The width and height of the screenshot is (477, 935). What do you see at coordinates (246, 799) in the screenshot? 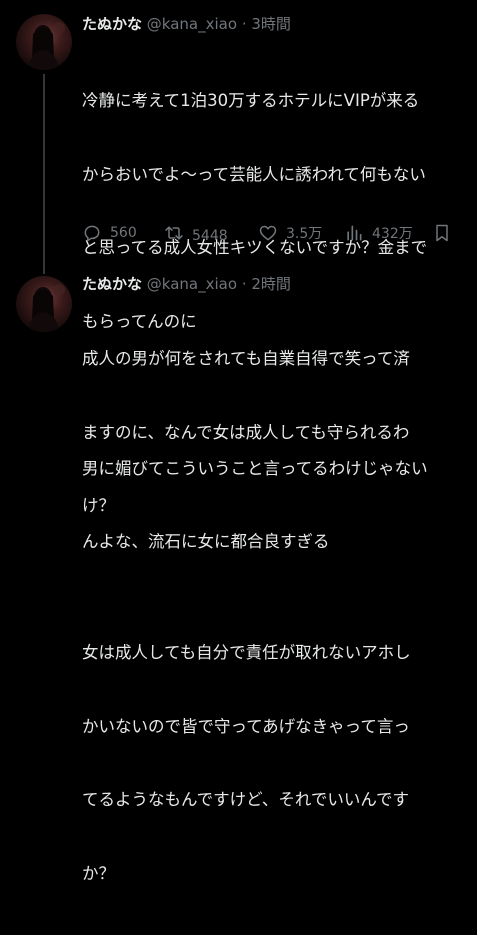
I see `tweet-line: てるようなもんですけど、それでいいんです` at bounding box center [246, 799].